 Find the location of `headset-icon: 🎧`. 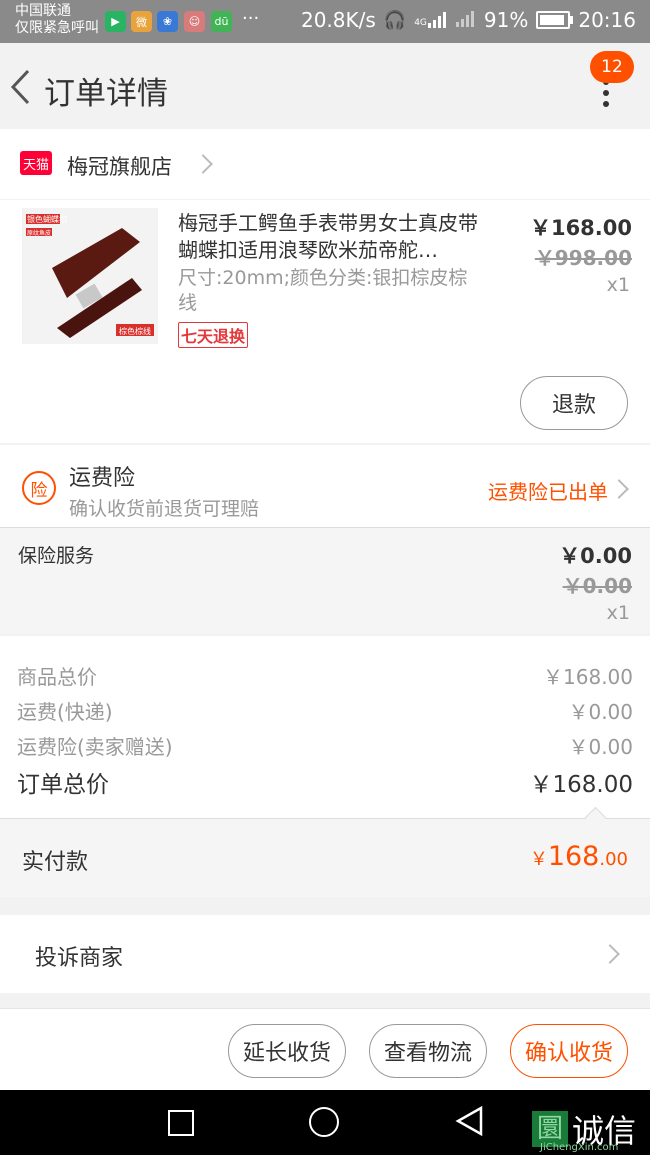

headset-icon: 🎧 is located at coordinates (395, 20).